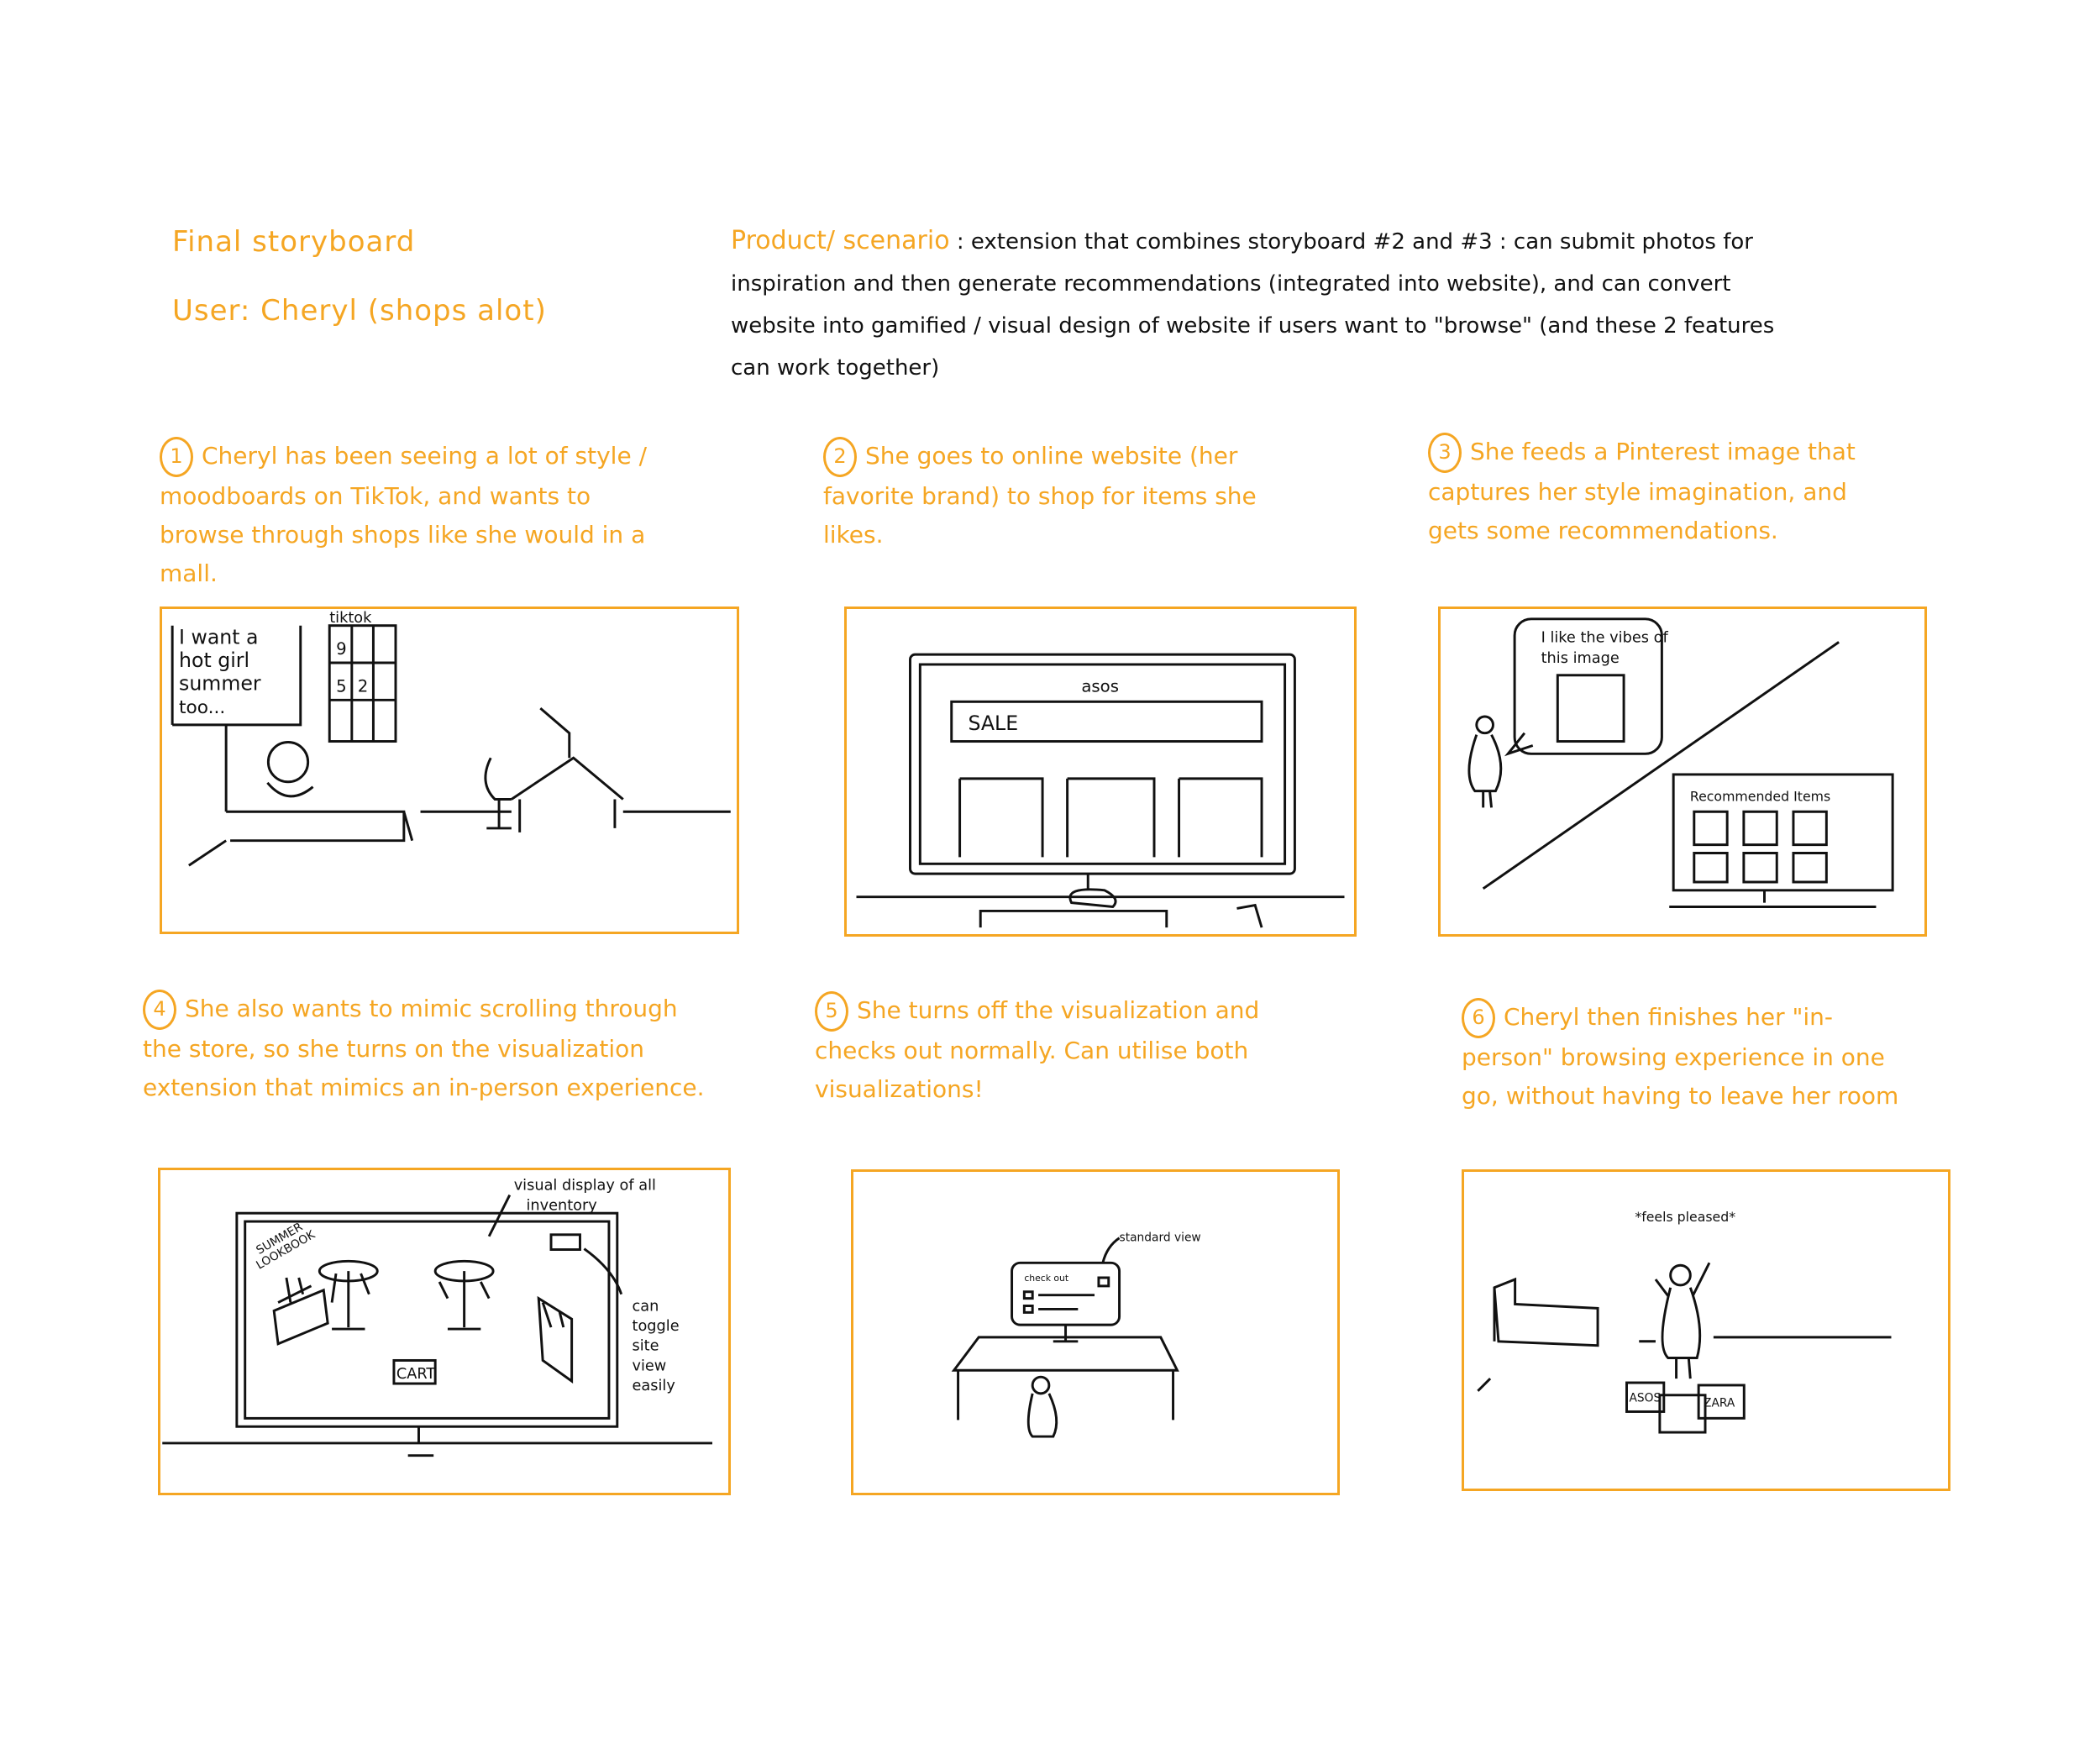 The height and width of the screenshot is (1754, 2100). What do you see at coordinates (207, 853) in the screenshot?
I see `floor-line` at bounding box center [207, 853].